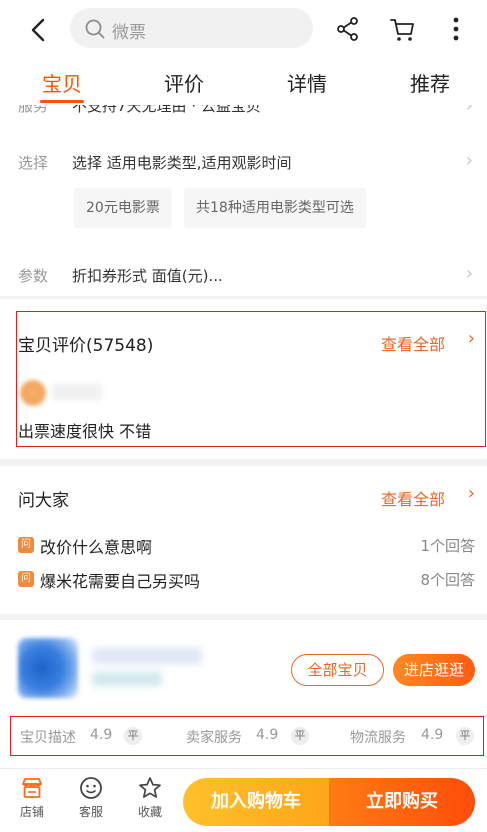 This screenshot has height=832, width=487. I want to click on option-chip: 共18种适用电影类型可选, so click(275, 208).